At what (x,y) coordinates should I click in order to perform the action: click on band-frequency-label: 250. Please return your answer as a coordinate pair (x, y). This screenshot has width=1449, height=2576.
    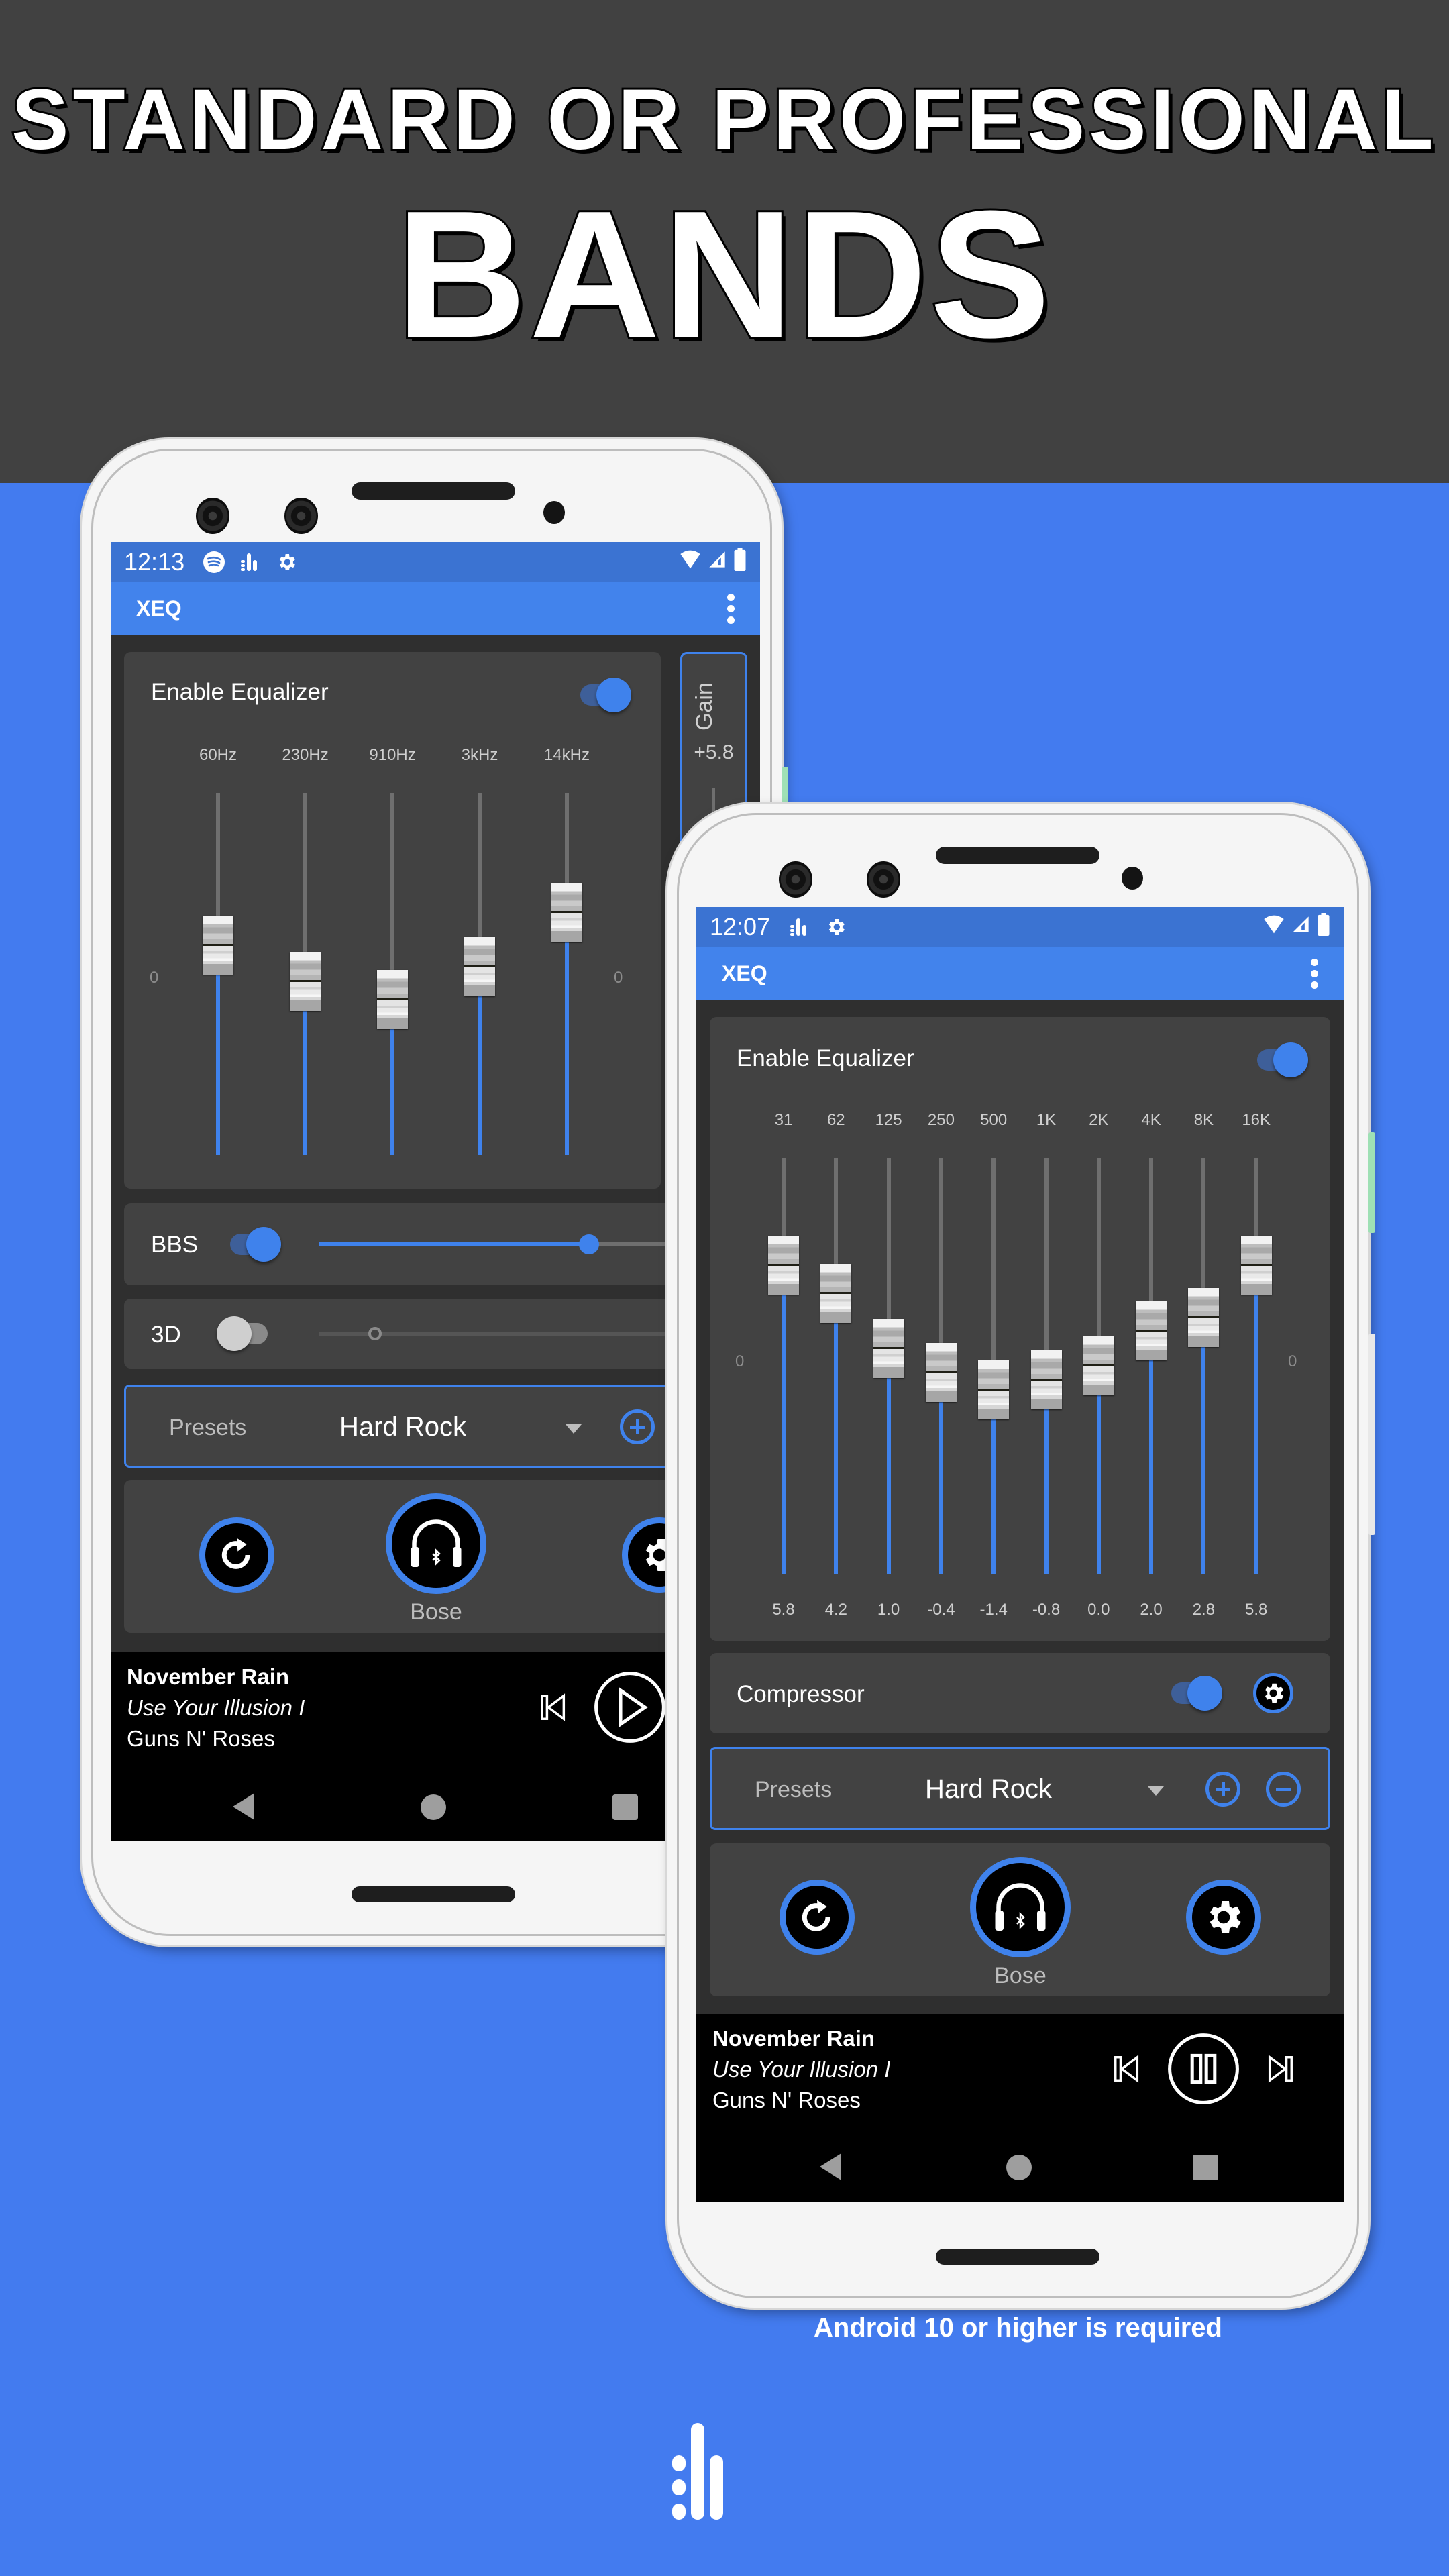
    Looking at the image, I should click on (941, 1120).